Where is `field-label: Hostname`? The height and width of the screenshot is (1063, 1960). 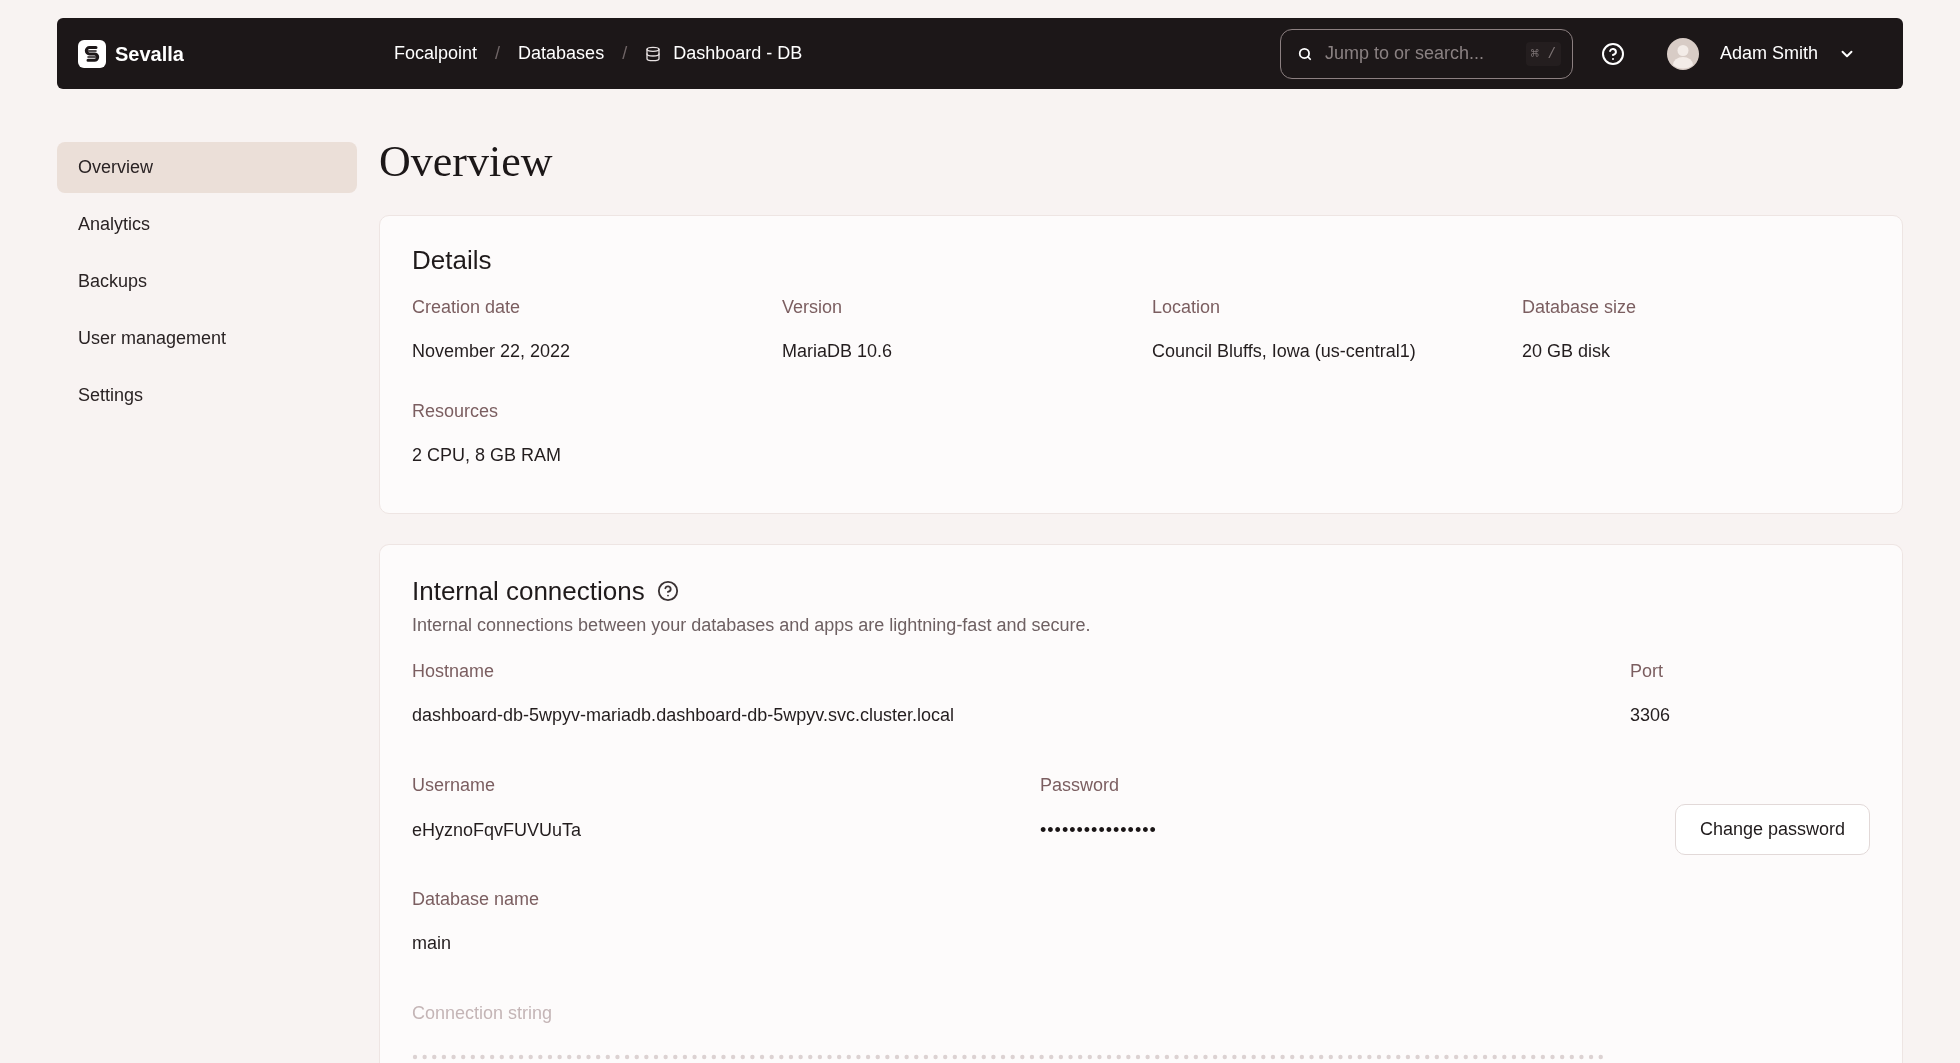
field-label: Hostname is located at coordinates (453, 671).